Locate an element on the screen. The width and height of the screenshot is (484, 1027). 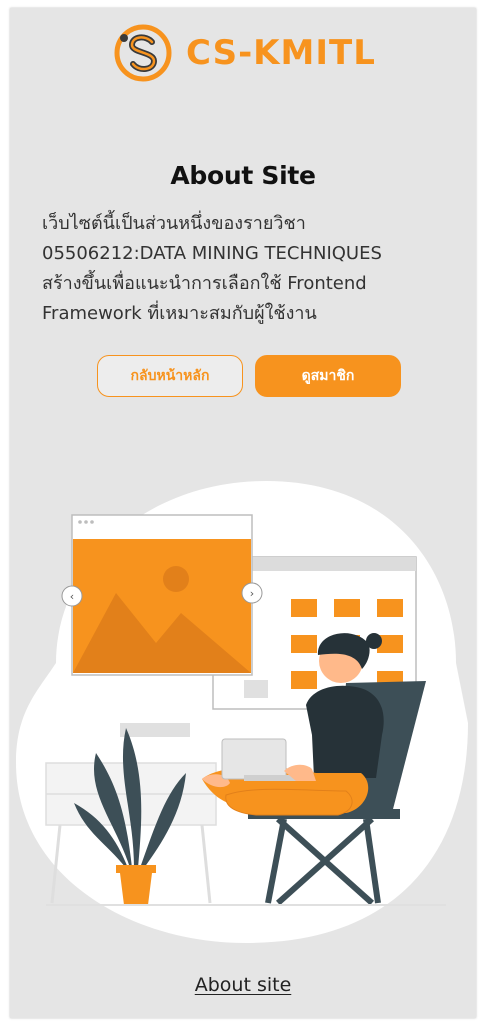
brand-name: CS-KMITL is located at coordinates (281, 53).